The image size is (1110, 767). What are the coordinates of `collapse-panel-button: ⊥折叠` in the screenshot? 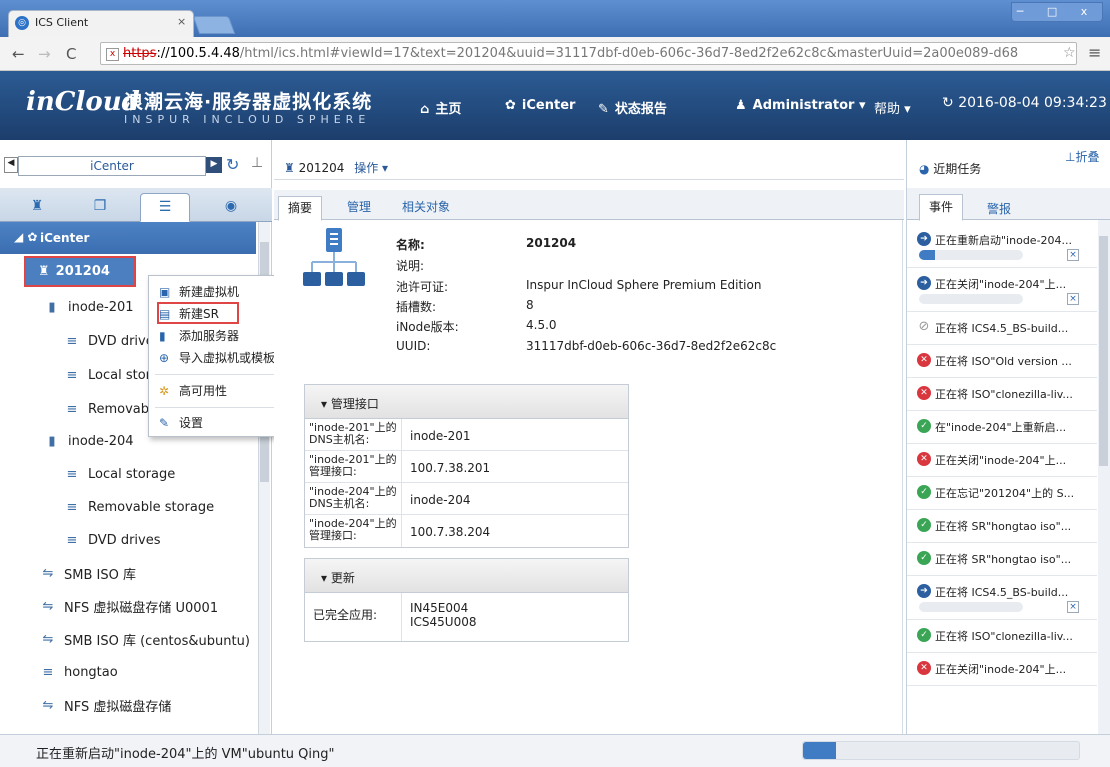 It's located at (1082, 156).